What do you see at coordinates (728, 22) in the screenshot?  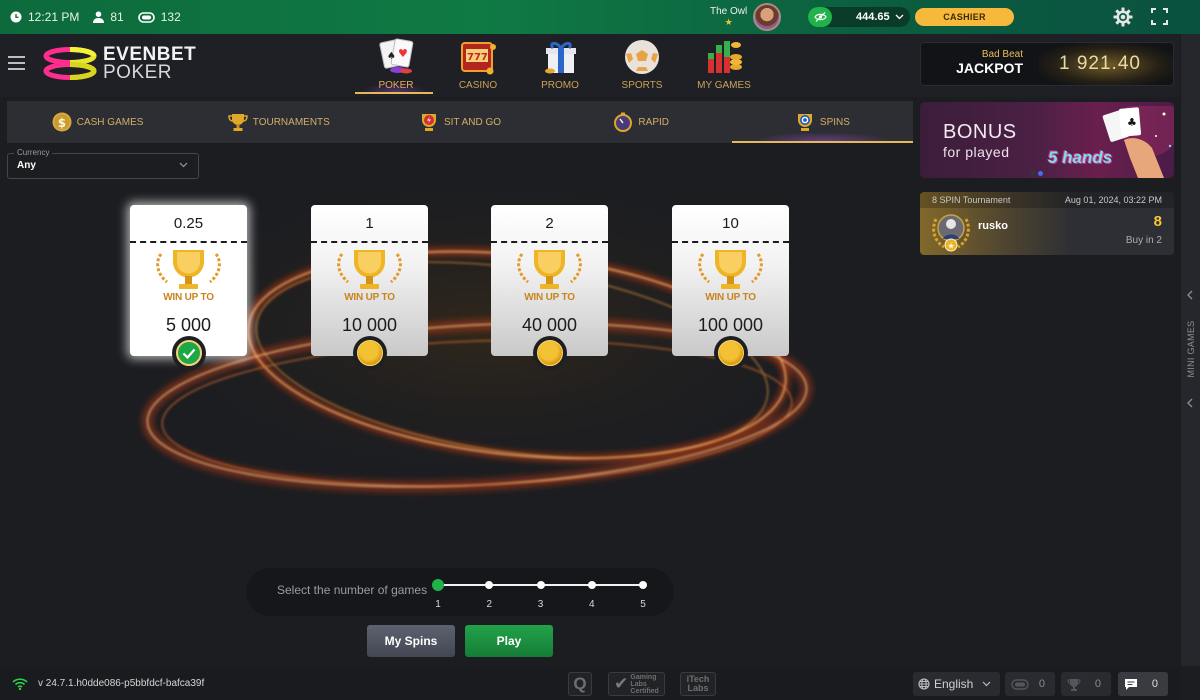 I see `vip-star-icon: ★` at bounding box center [728, 22].